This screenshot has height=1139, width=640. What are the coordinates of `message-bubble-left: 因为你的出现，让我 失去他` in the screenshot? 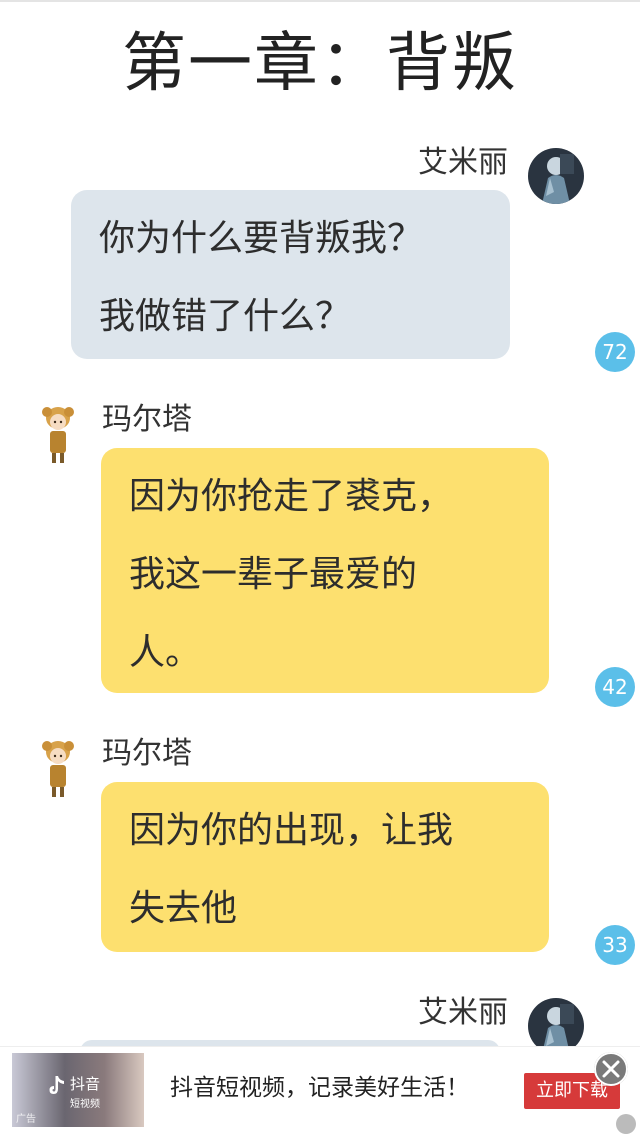 It's located at (325, 867).